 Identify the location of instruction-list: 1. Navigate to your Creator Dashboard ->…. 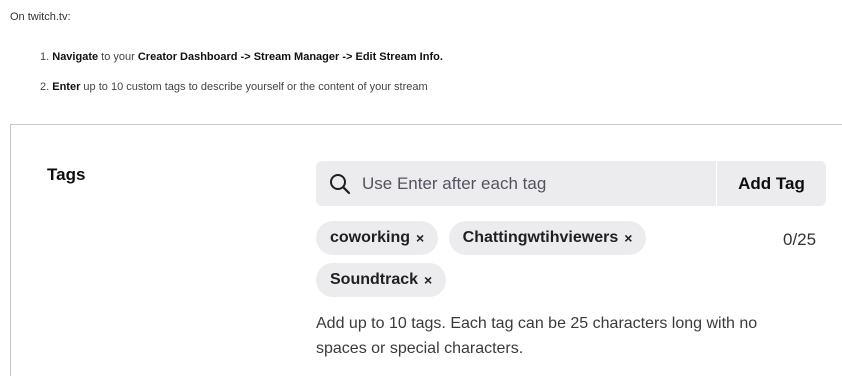
(241, 80).